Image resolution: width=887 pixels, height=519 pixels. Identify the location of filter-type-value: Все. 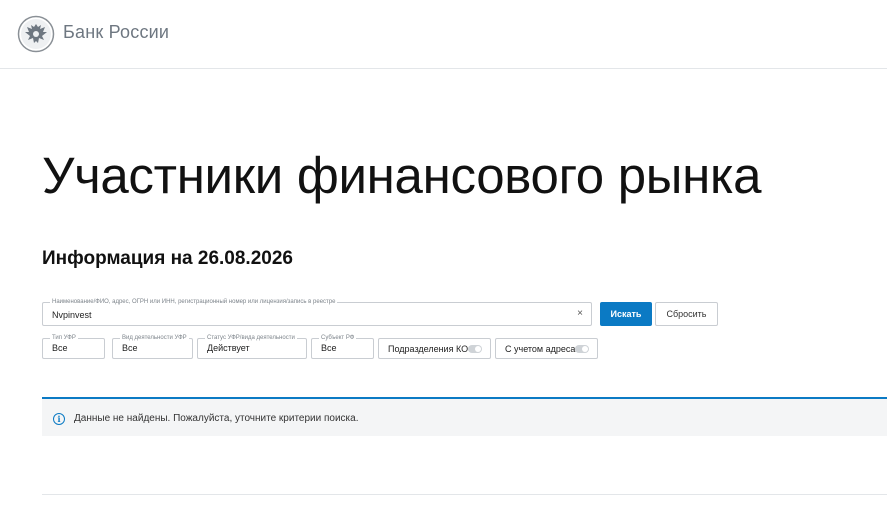
(60, 348).